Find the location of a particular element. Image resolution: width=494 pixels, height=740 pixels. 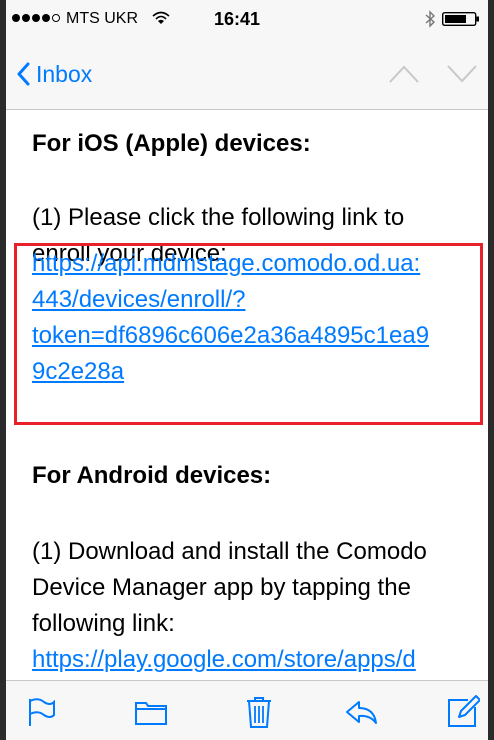

bottom-toolbar is located at coordinates (247, 710).